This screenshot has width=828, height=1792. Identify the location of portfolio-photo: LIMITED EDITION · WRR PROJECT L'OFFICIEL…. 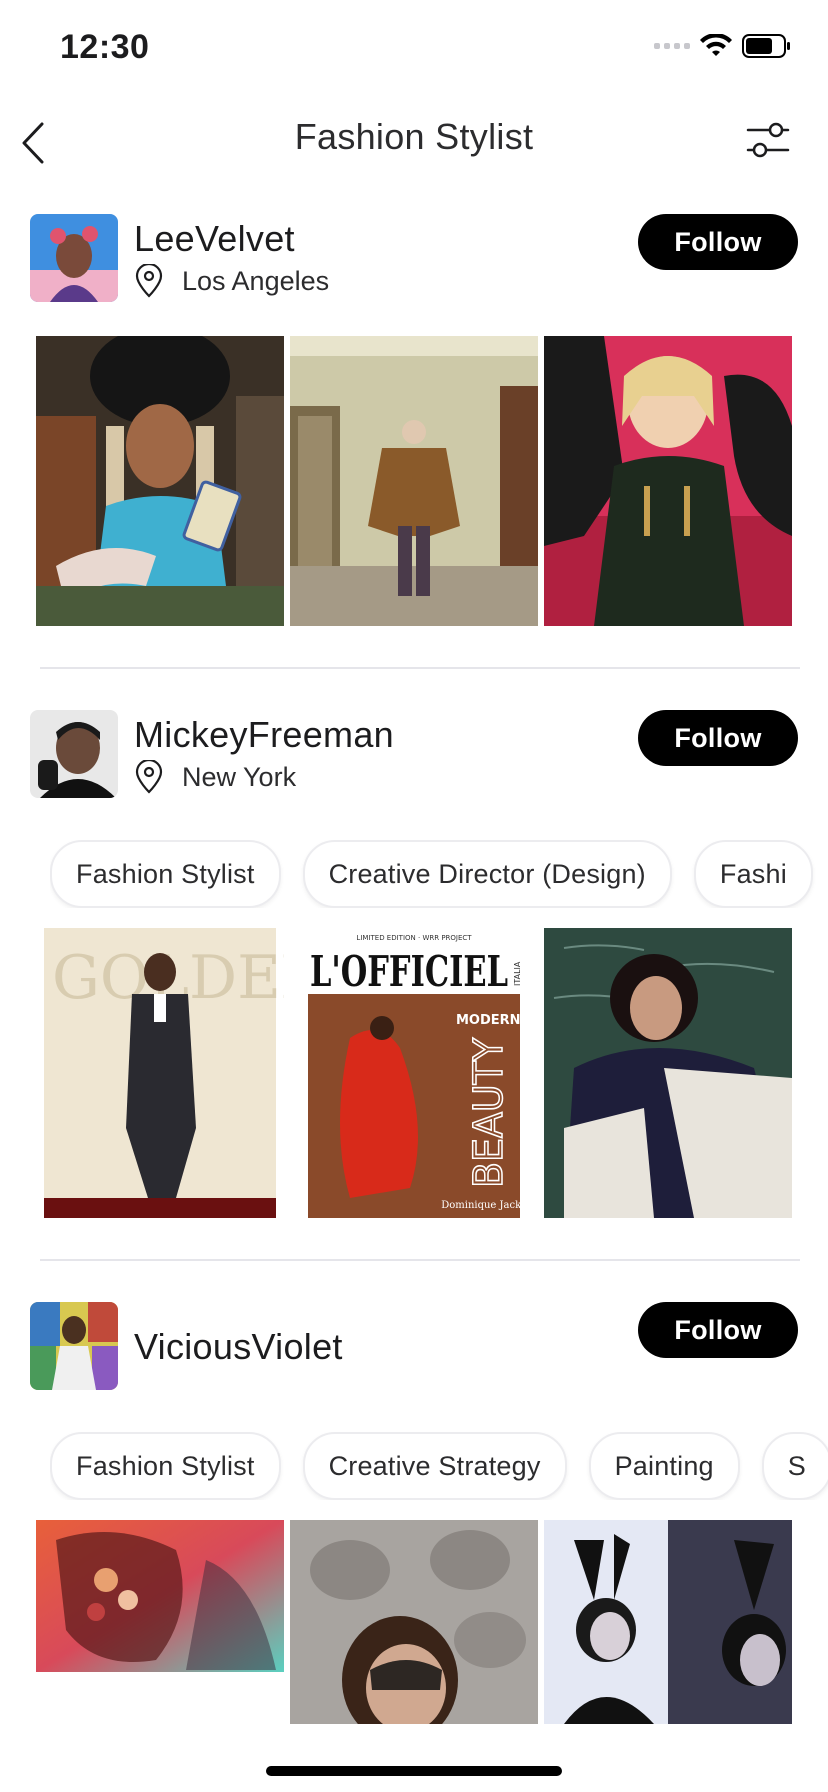
(414, 1073).